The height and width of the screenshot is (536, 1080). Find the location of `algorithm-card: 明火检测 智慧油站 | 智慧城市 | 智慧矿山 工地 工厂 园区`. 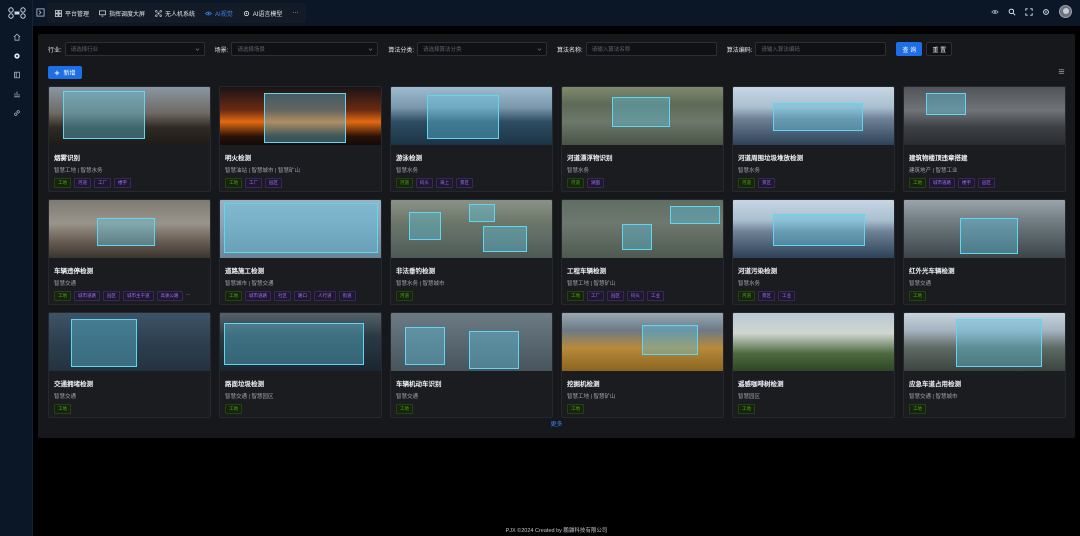

algorithm-card: 明火检测 智慧油站 | 智慧城市 | 智慧矿山 工地 工厂 园区 is located at coordinates (300, 139).